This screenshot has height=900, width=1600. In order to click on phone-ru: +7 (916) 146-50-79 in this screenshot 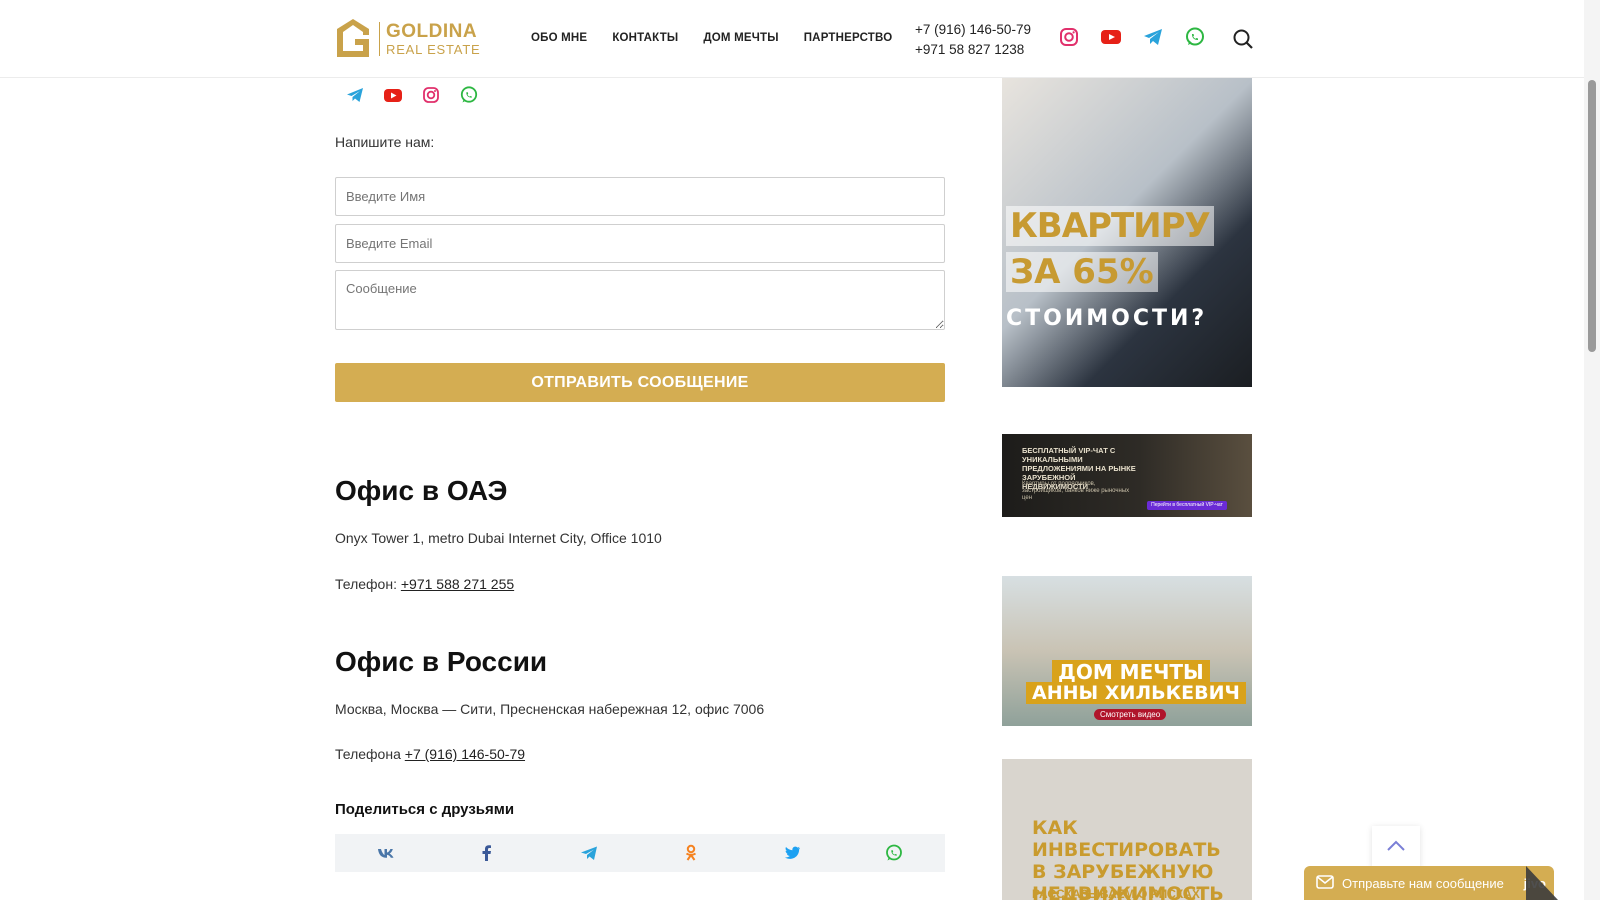, I will do `click(973, 30)`.